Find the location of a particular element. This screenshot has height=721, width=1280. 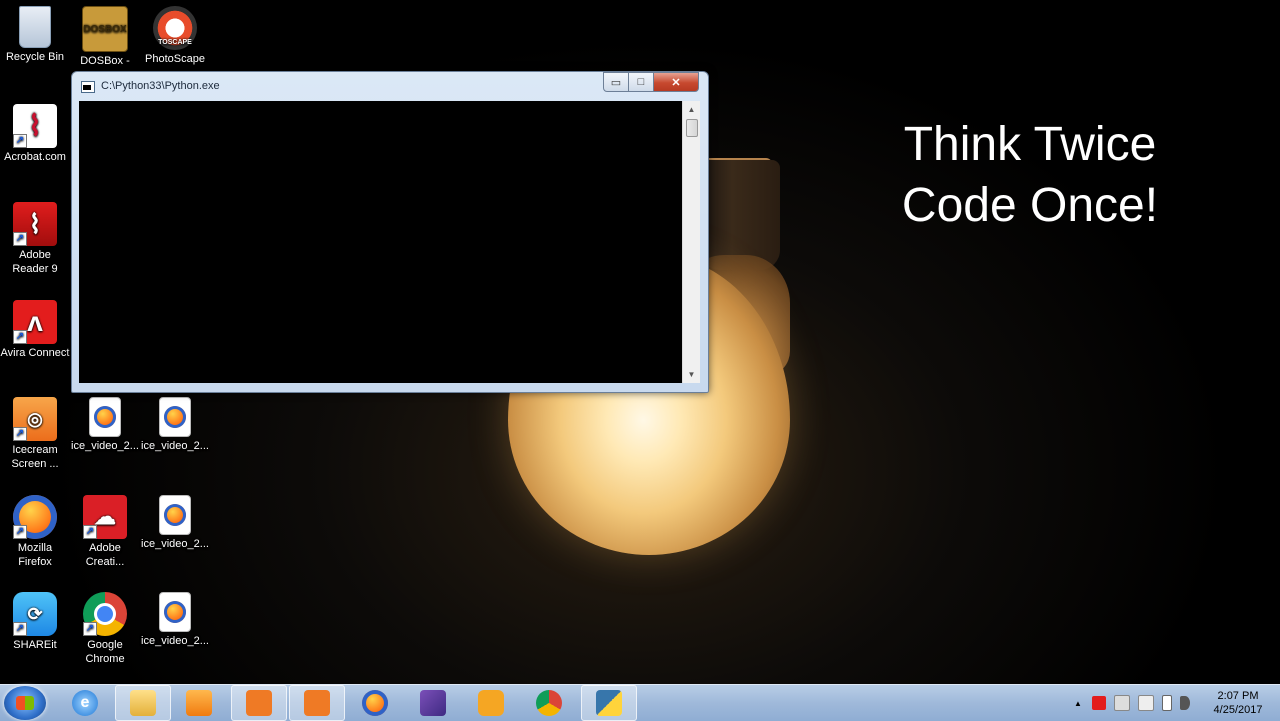

taskbar-item-python is located at coordinates (609, 703).